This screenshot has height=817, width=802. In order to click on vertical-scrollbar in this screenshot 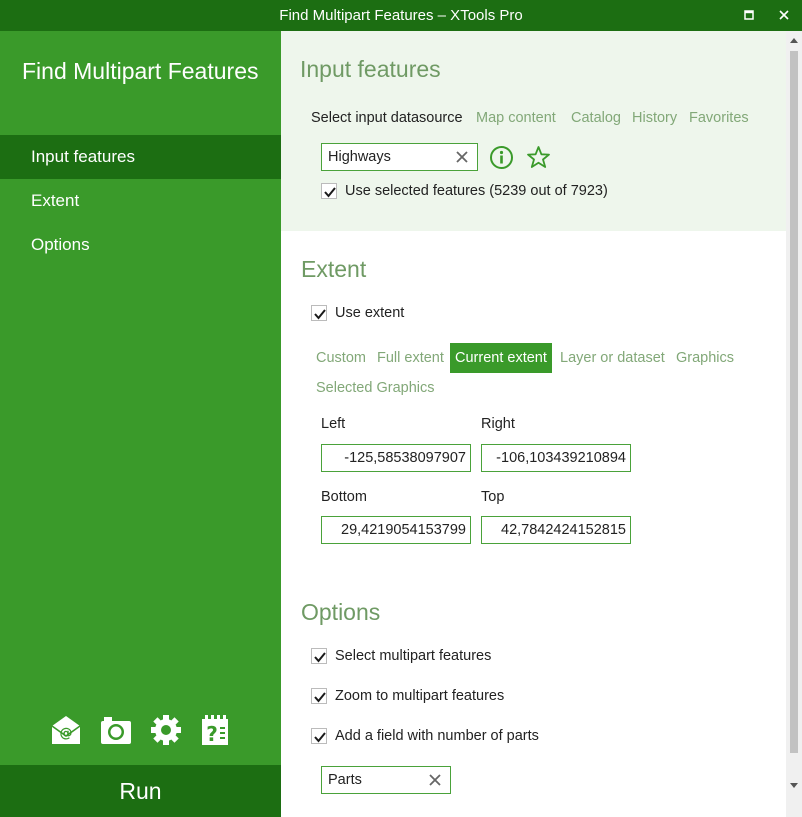, I will do `click(794, 424)`.